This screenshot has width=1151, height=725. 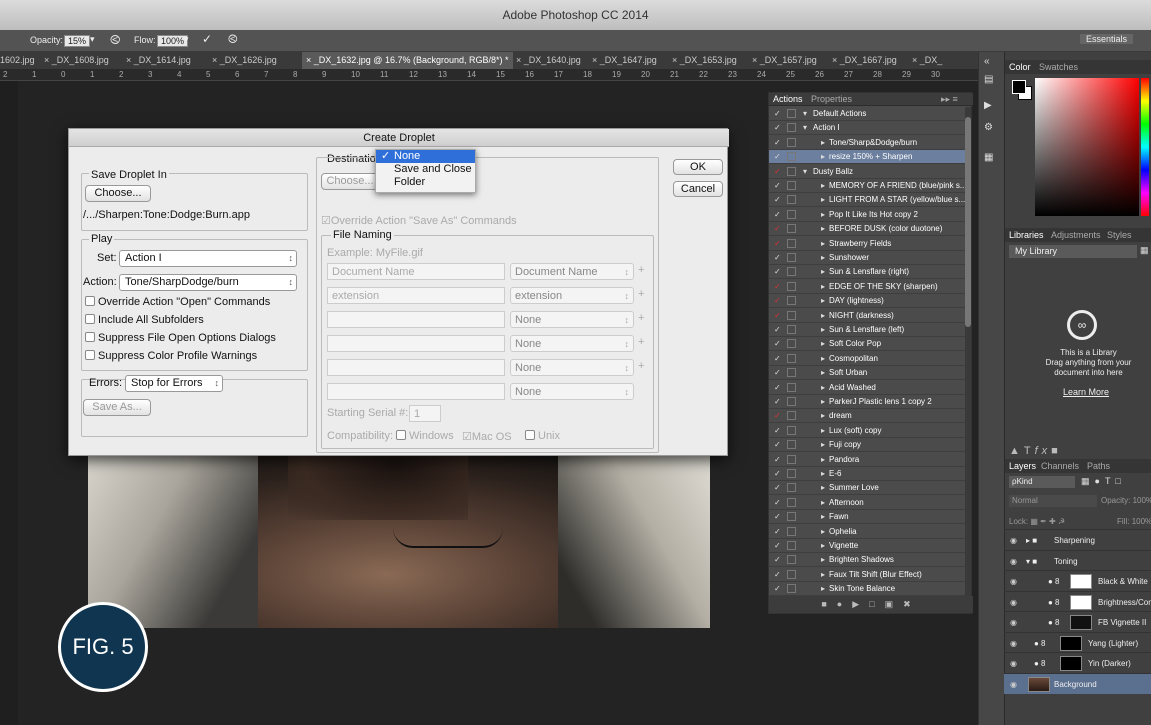 What do you see at coordinates (572, 271) in the screenshot?
I see `naming-select: Document Name` at bounding box center [572, 271].